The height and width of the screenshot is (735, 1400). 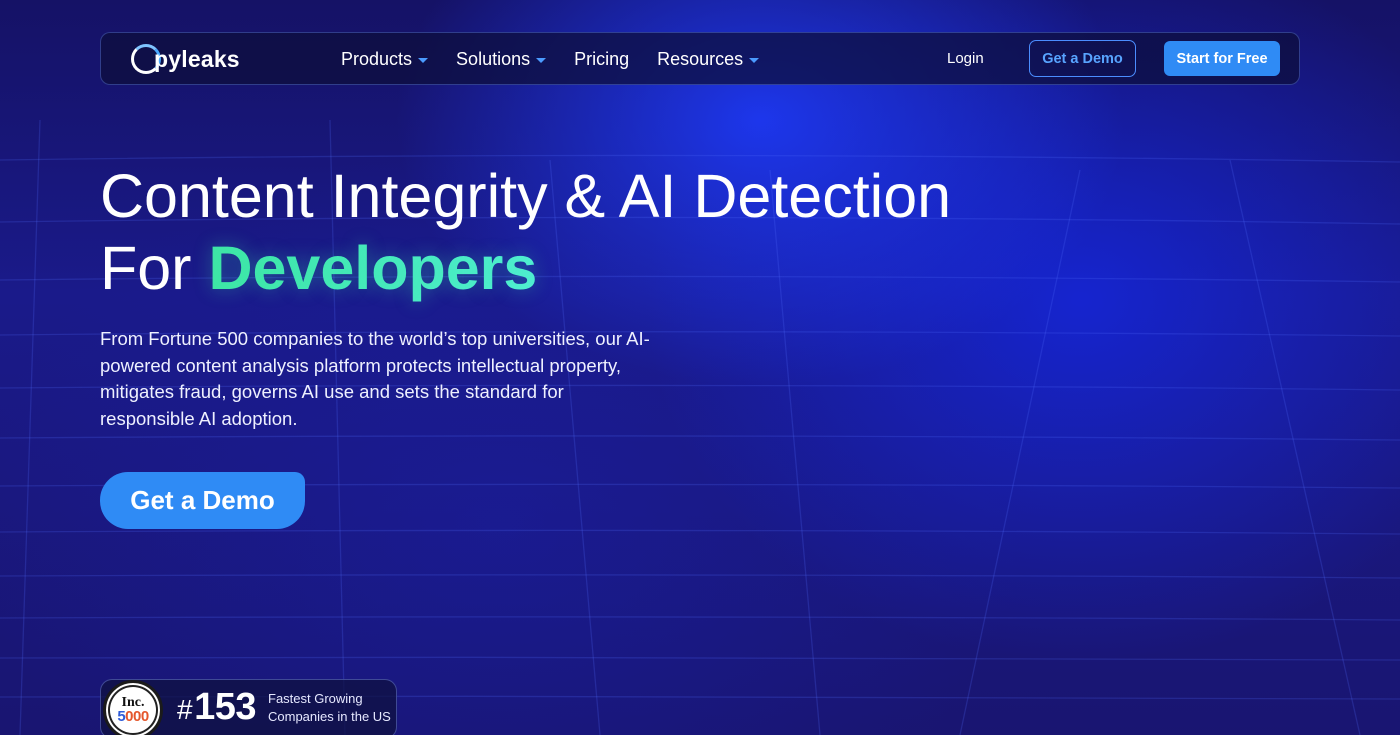 I want to click on seal-number-b: 000, so click(x=137, y=716).